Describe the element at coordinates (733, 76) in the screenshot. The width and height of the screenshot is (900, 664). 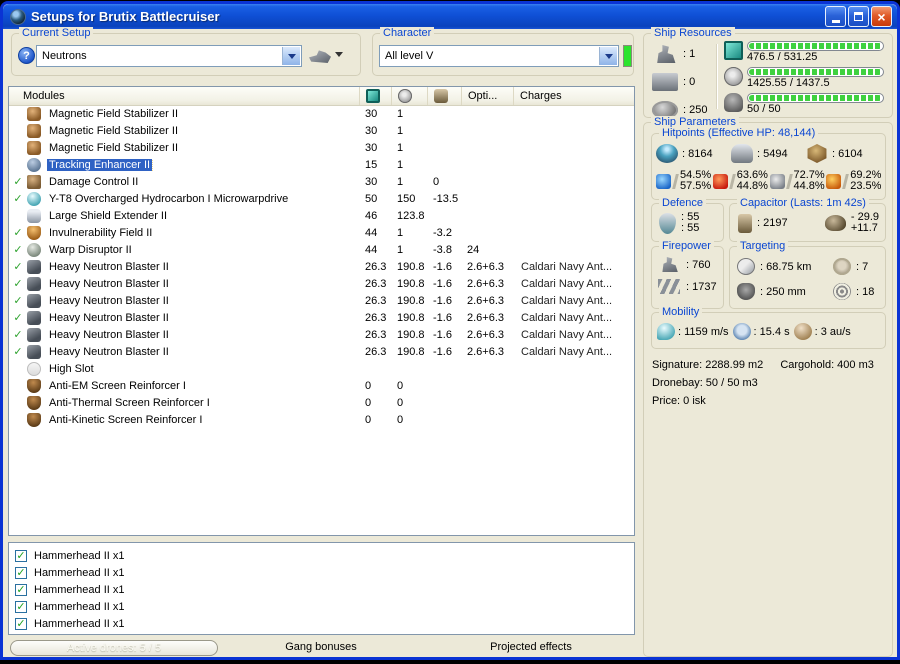
I see `resource-icon` at that location.